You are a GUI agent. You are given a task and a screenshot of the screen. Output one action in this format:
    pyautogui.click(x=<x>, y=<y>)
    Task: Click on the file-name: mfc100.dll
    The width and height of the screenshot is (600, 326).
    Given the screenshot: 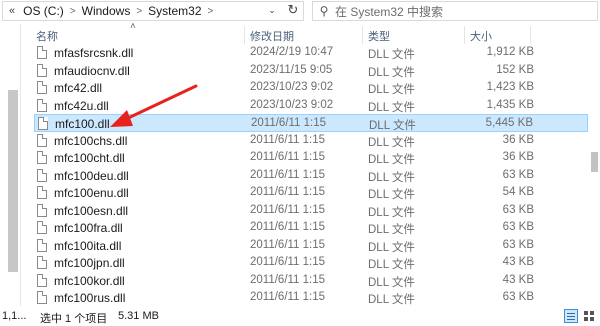 What is the action you would take?
    pyautogui.click(x=82, y=124)
    